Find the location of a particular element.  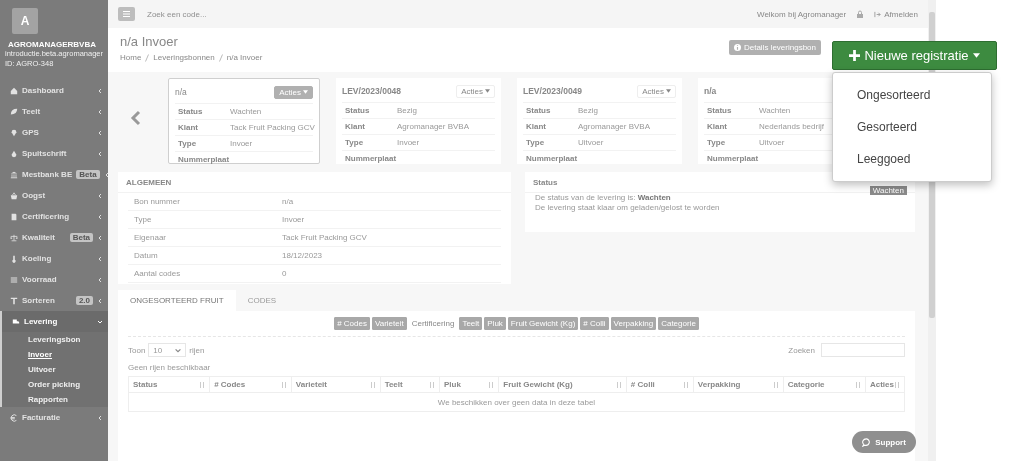

sidebar-item: Mestbank BE Beta is located at coordinates (54, 174).